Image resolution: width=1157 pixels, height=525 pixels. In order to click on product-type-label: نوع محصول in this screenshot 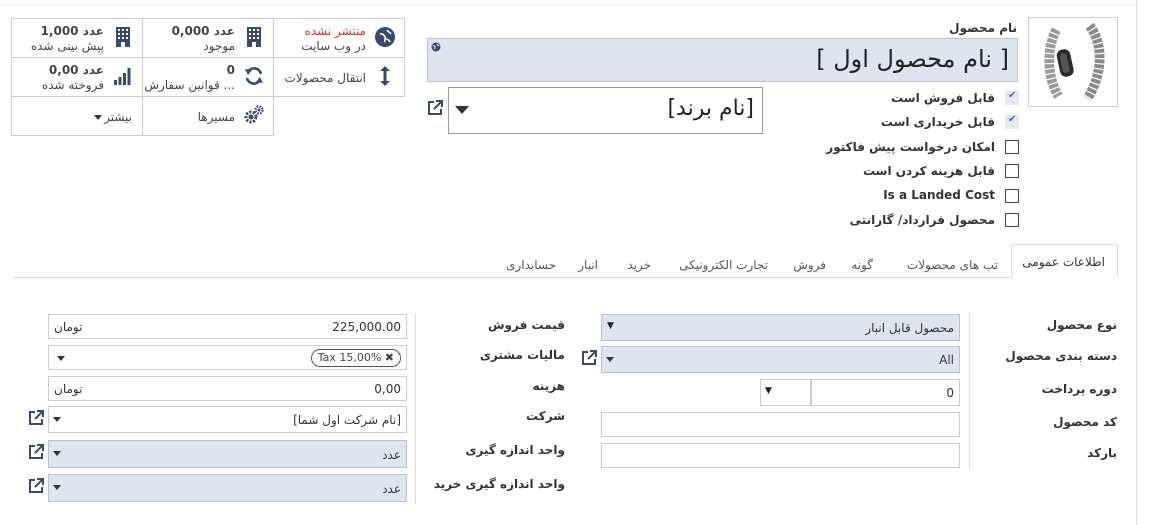, I will do `click(1081, 325)`.